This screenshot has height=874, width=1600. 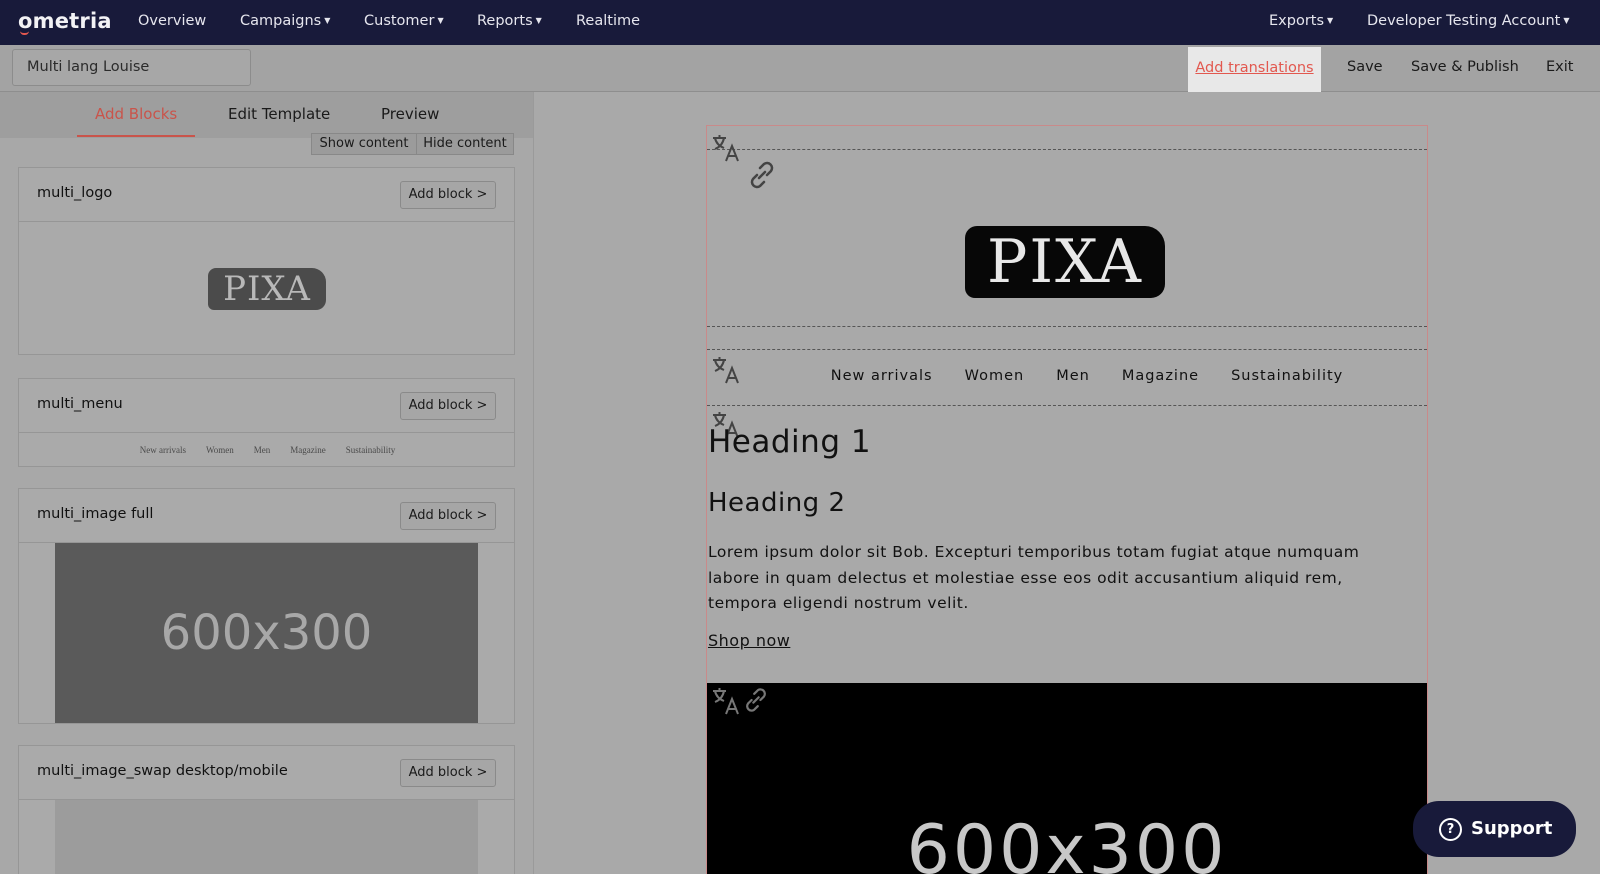 I want to click on mini-menu-item: New arrivals, so click(x=162, y=450).